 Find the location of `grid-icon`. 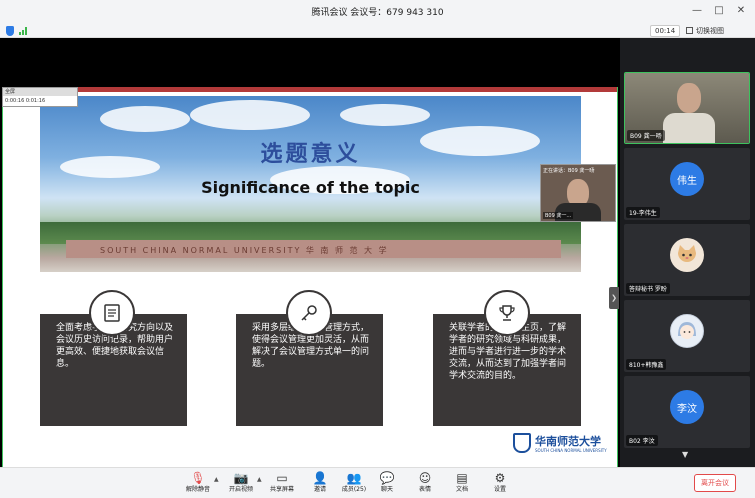

grid-icon is located at coordinates (689, 30).